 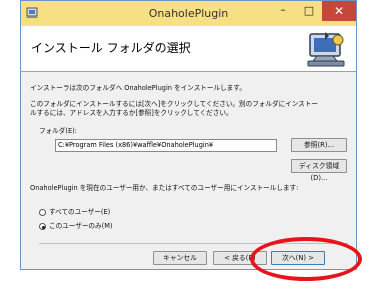 What do you see at coordinates (58, 131) in the screenshot?
I see `folder-label: フォルダ(E):` at bounding box center [58, 131].